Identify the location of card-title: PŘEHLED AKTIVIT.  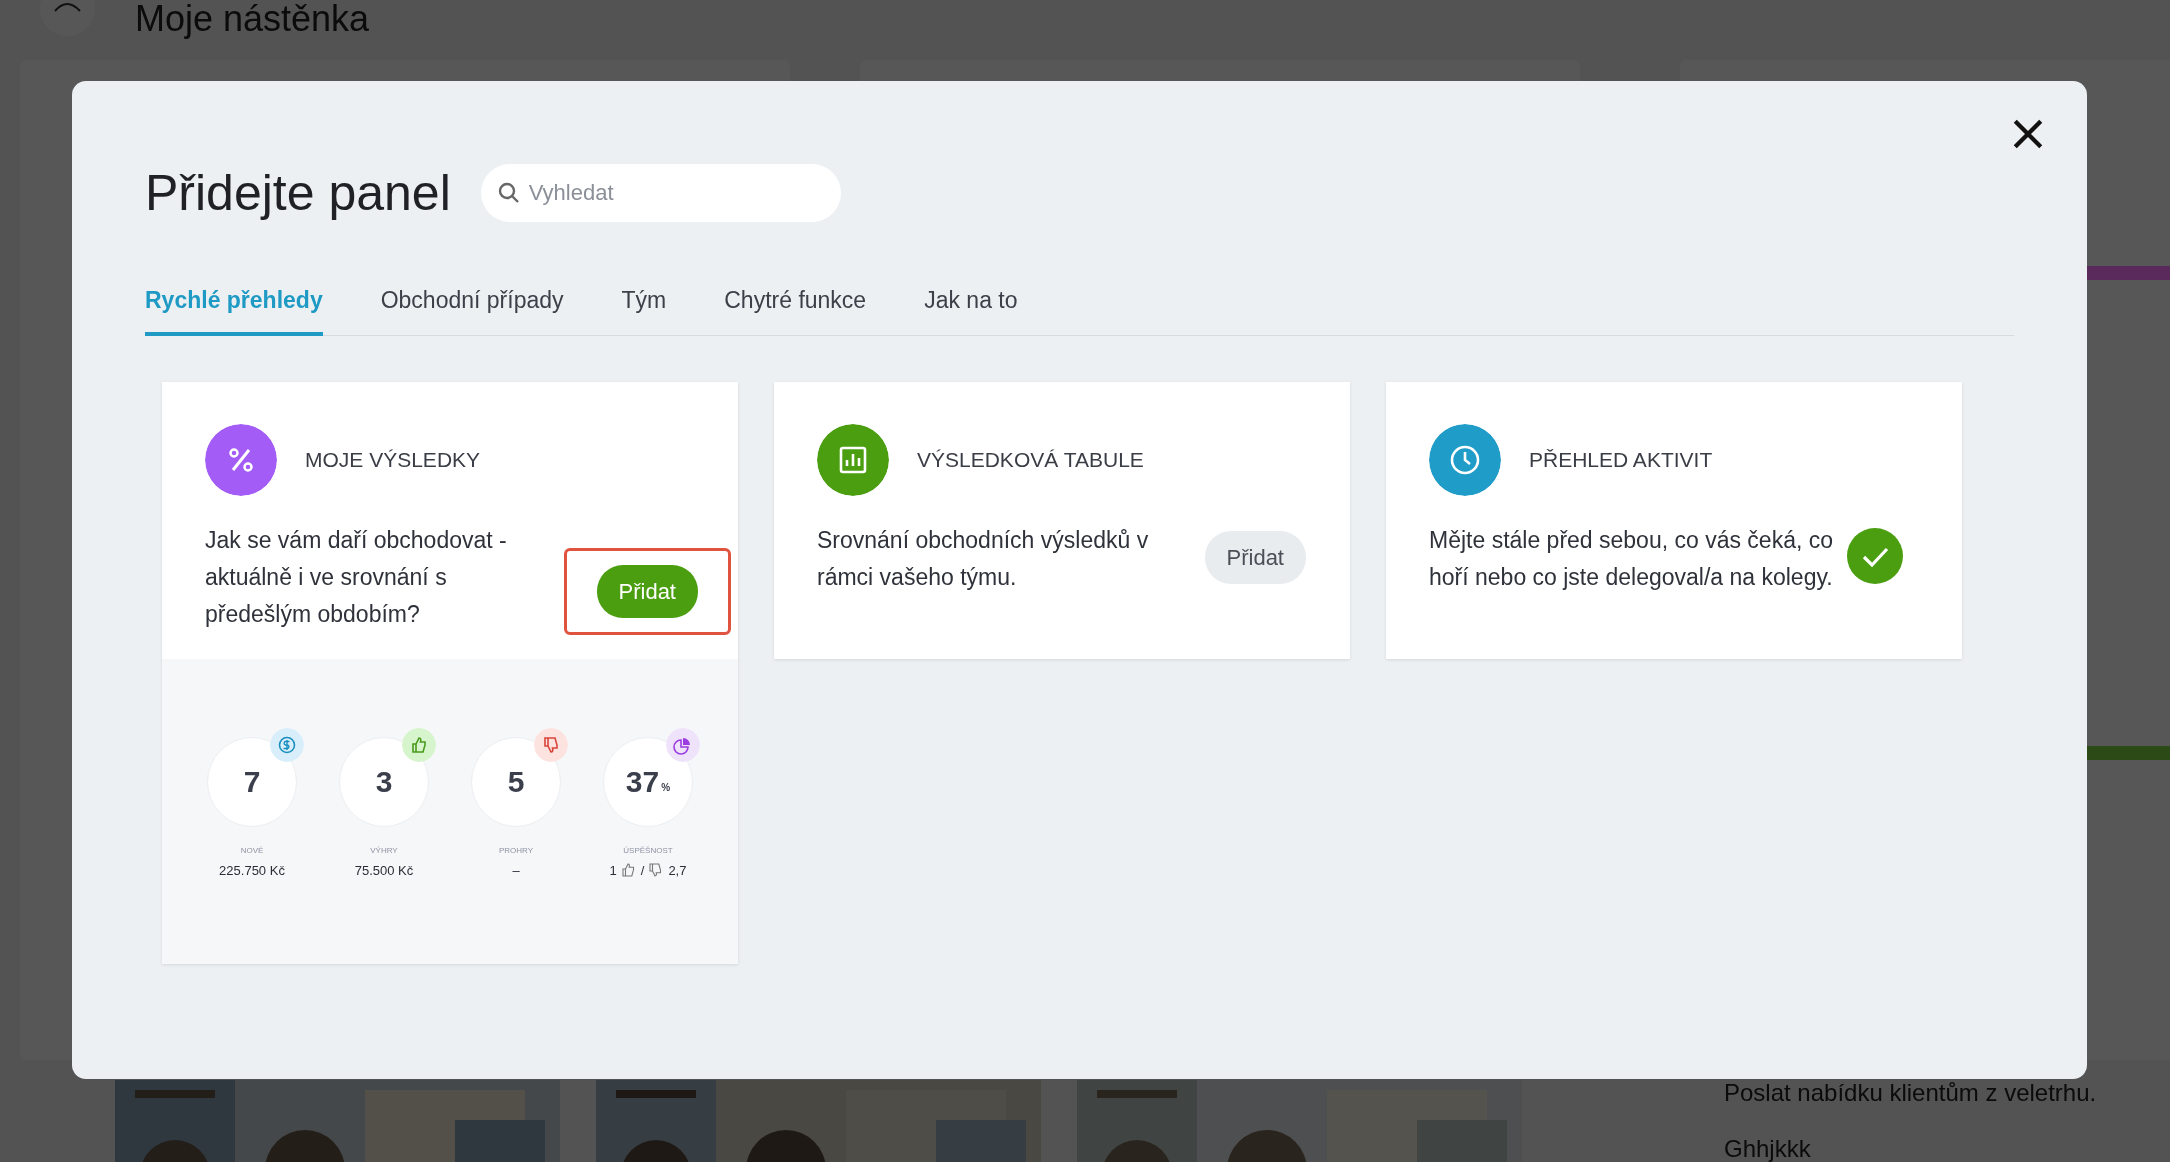
(1621, 459).